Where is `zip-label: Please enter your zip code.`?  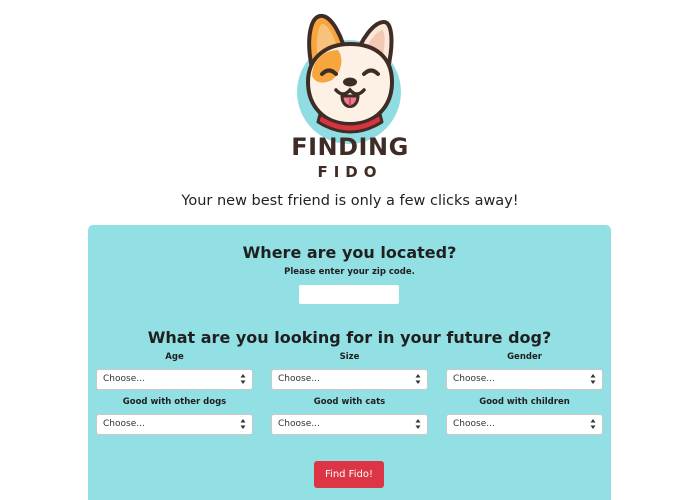 zip-label: Please enter your zip code. is located at coordinates (349, 272).